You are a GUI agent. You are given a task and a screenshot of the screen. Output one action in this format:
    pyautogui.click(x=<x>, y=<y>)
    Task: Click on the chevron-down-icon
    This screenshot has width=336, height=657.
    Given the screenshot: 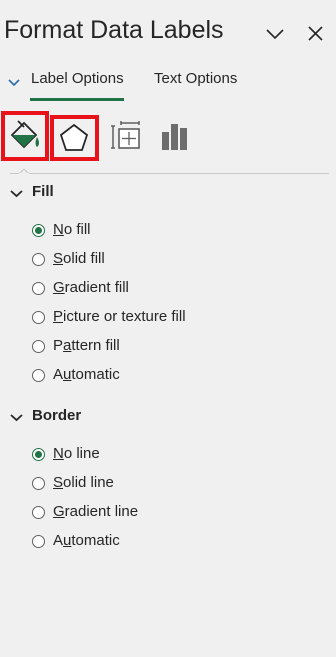 What is the action you would take?
    pyautogui.click(x=275, y=34)
    